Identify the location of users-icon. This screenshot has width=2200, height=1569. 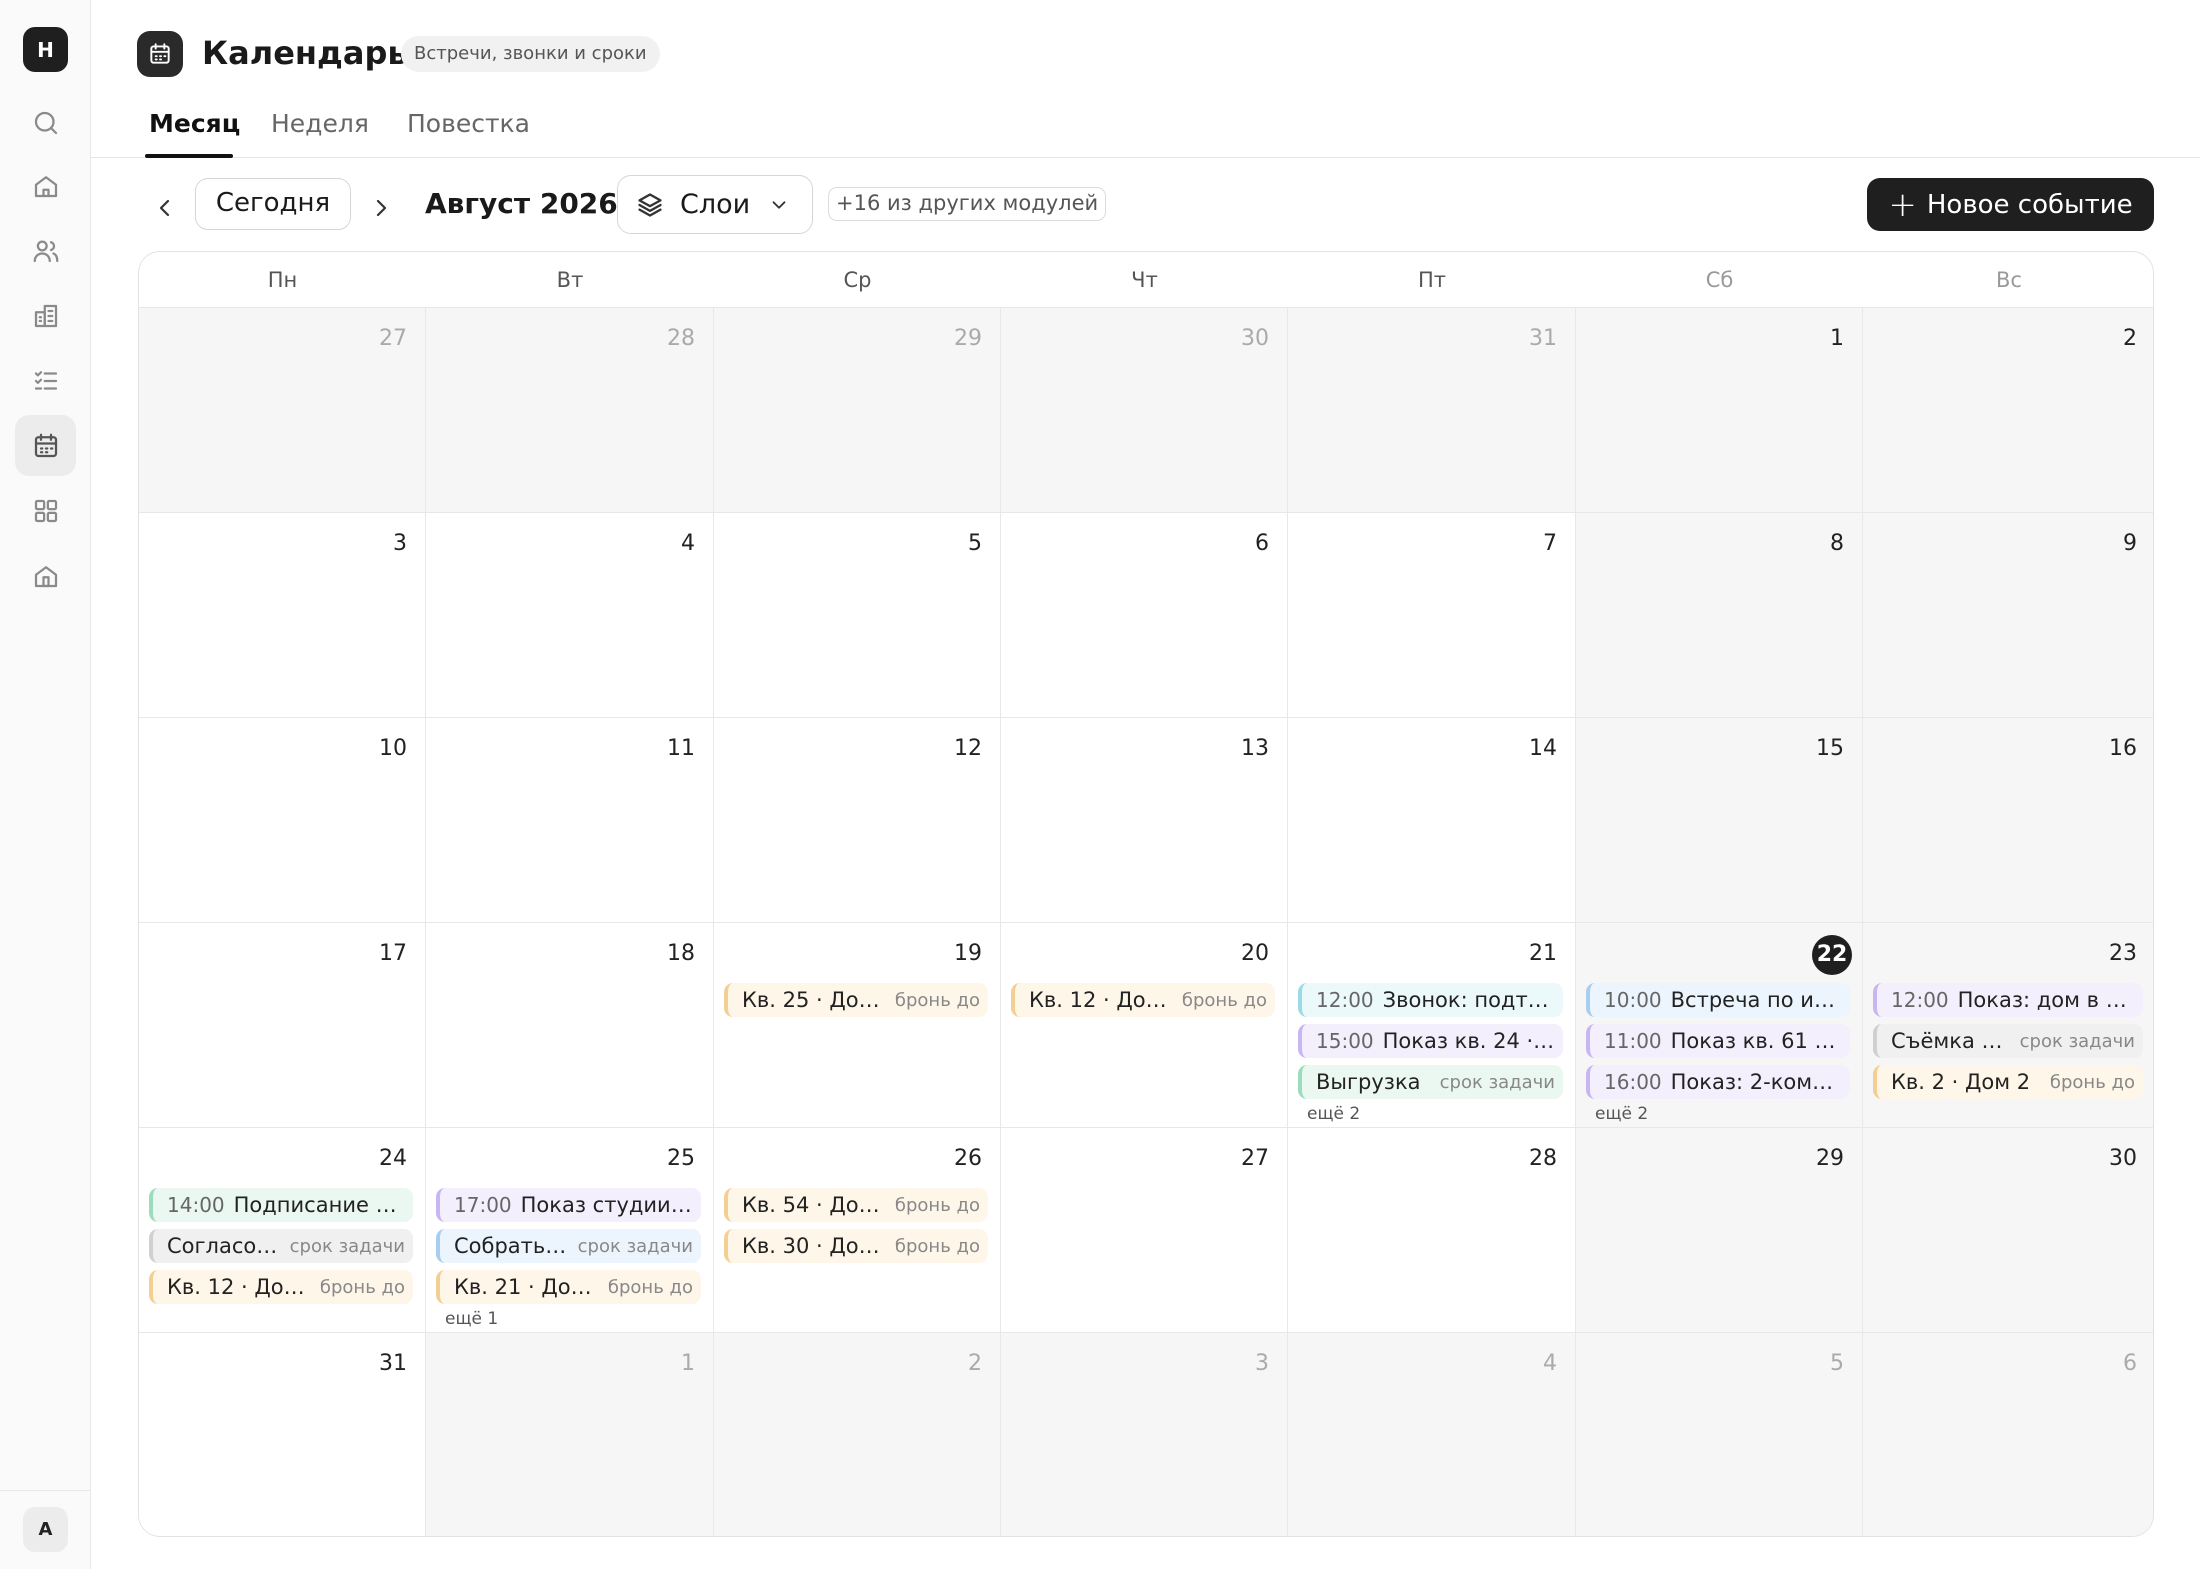
(45, 250).